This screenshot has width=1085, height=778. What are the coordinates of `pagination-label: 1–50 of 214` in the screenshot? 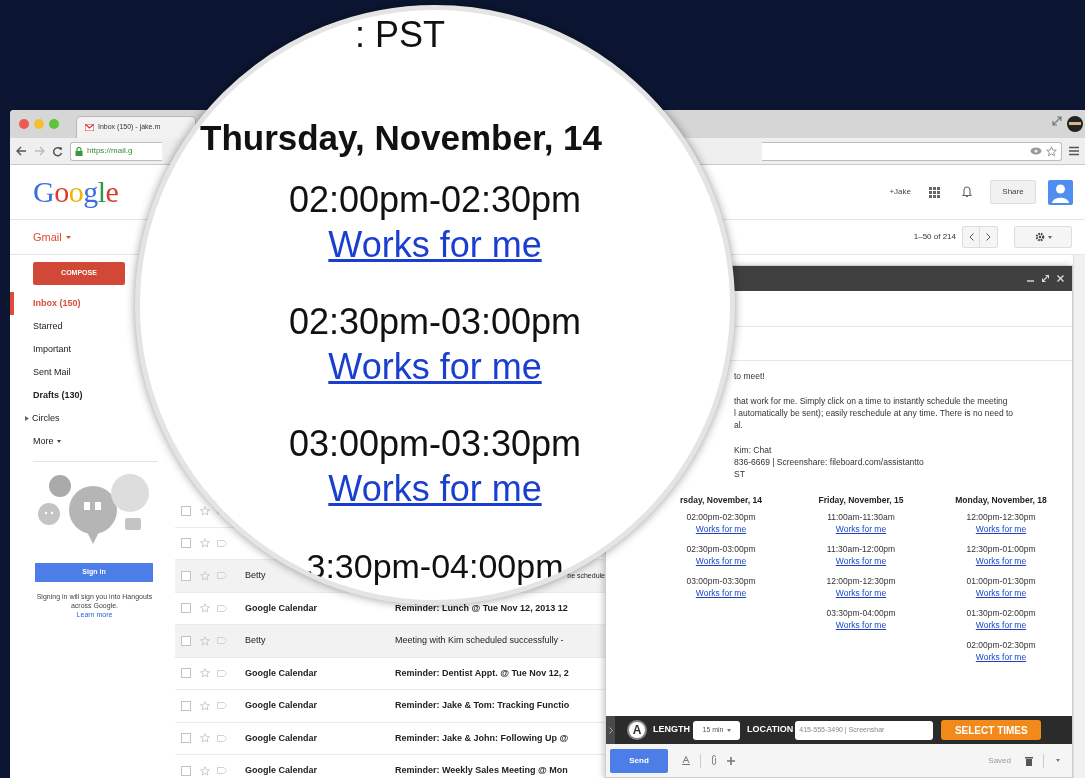 It's located at (934, 237).